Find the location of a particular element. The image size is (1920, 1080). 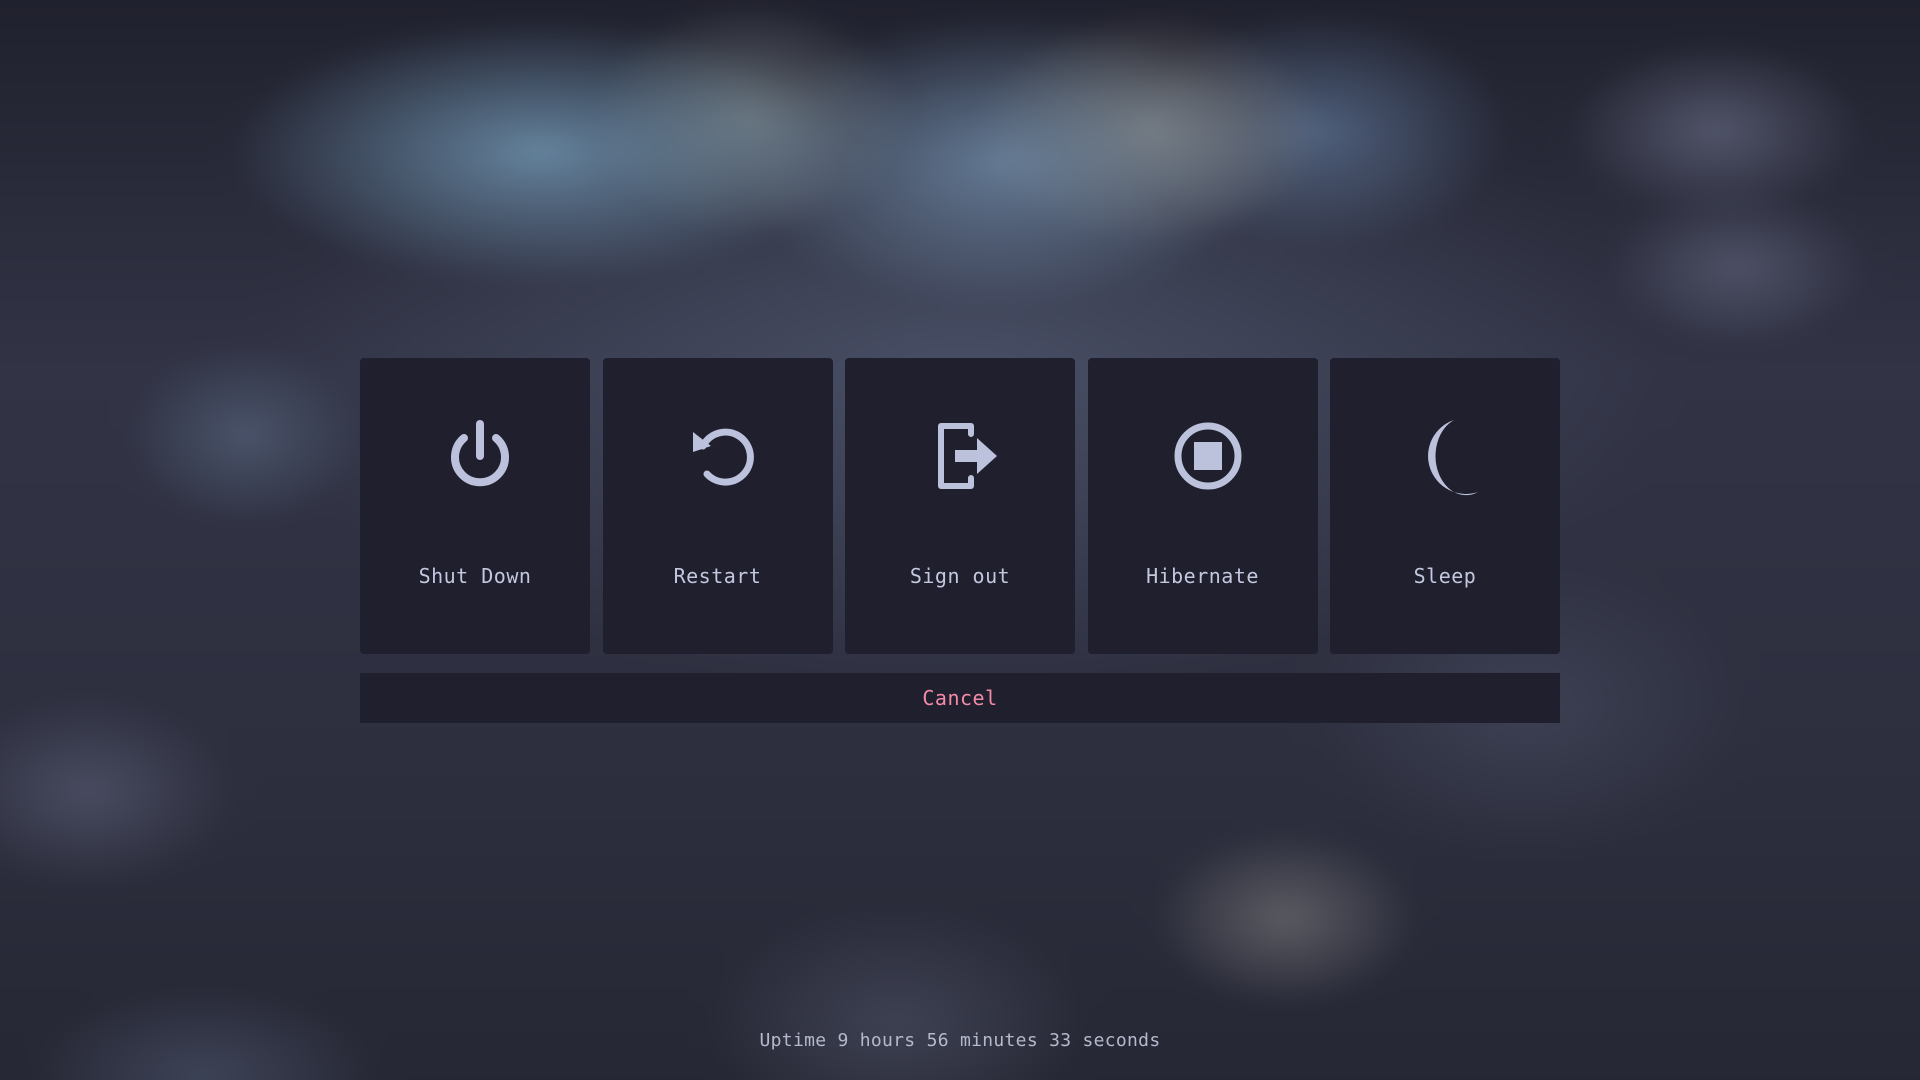

hibernate-icon is located at coordinates (1208, 456).